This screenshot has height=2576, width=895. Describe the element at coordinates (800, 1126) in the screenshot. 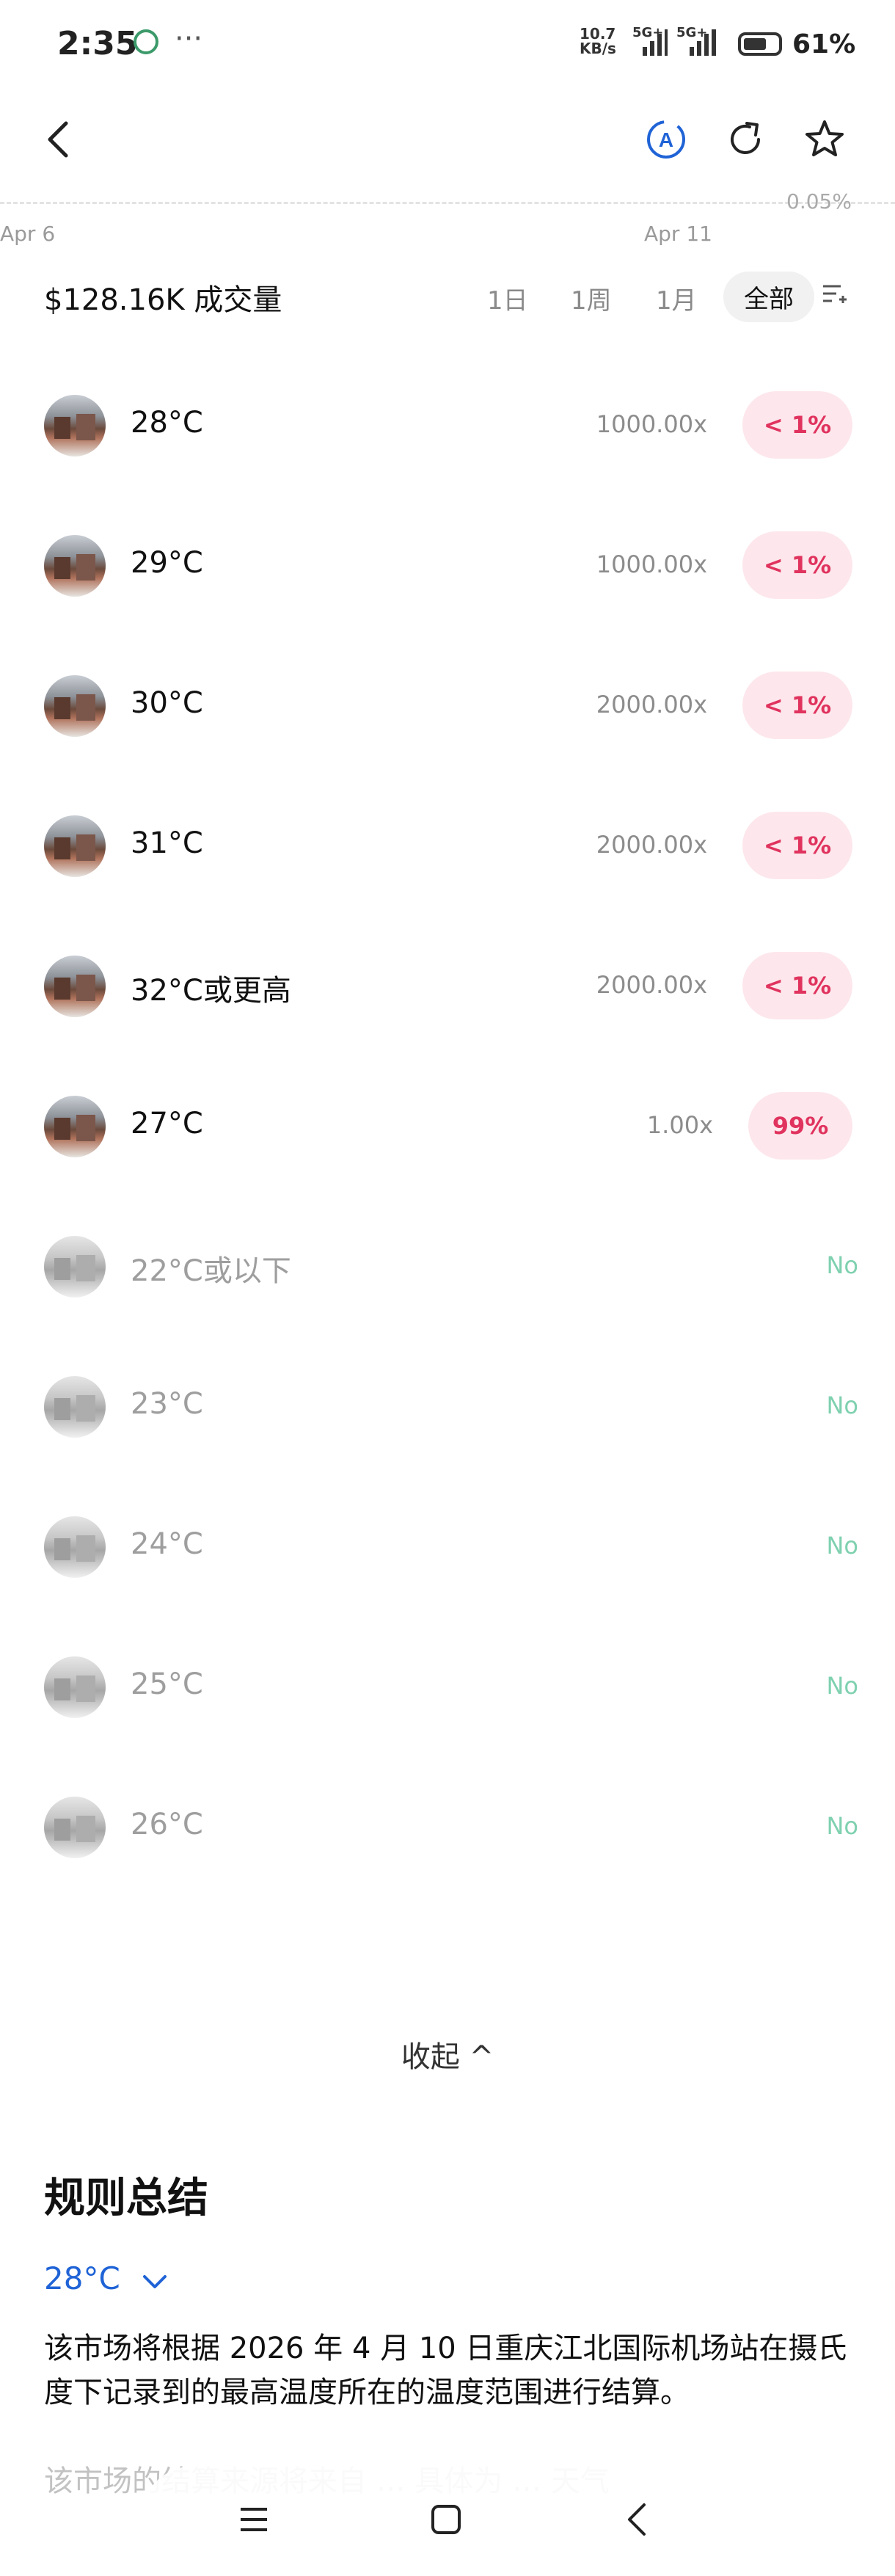

I see `outcome-chance-button: 99%` at that location.